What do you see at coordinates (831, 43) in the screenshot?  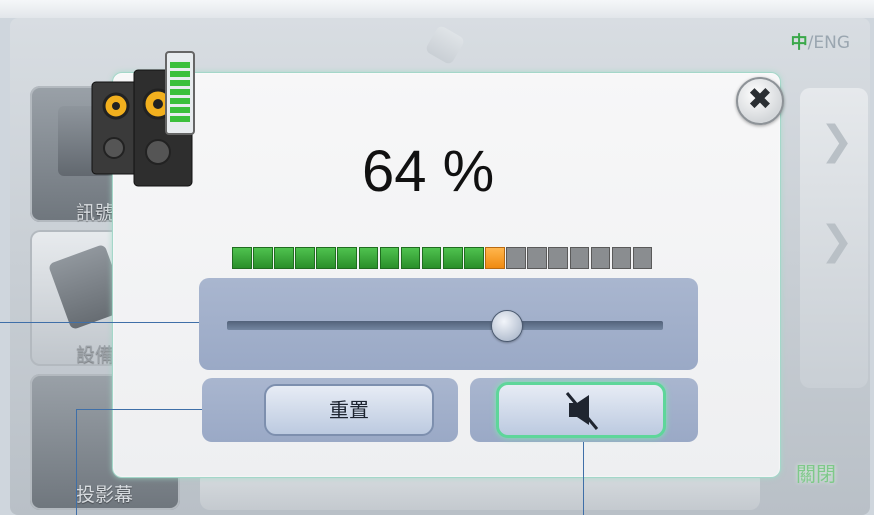 I see `lang-english: ENG` at bounding box center [831, 43].